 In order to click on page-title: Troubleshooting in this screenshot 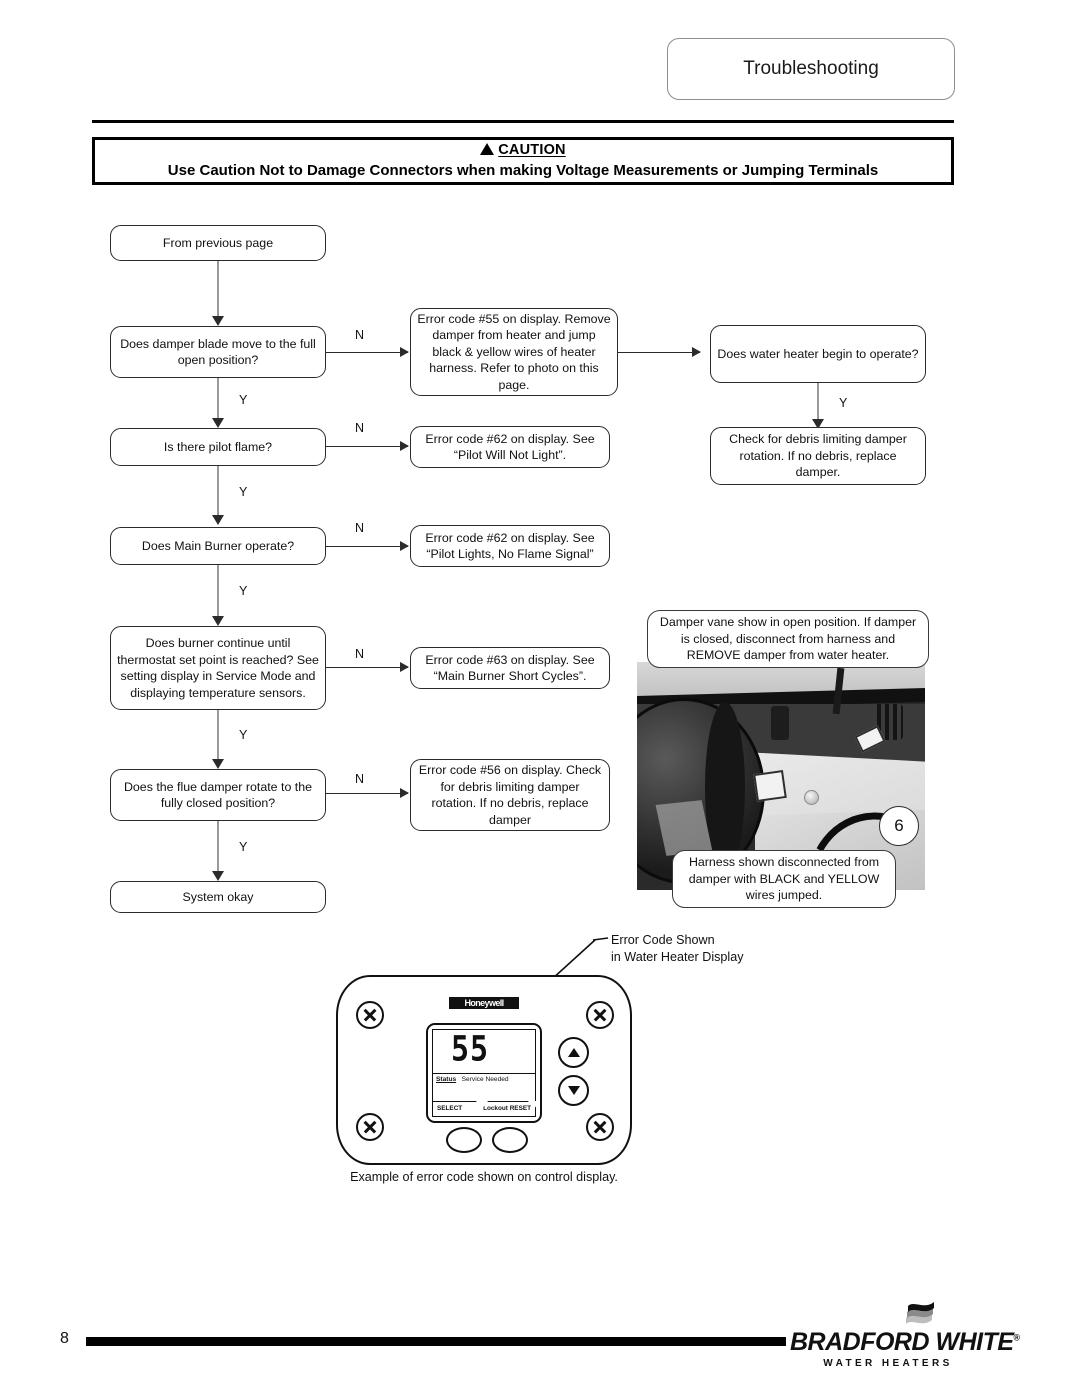, I will do `click(811, 68)`.